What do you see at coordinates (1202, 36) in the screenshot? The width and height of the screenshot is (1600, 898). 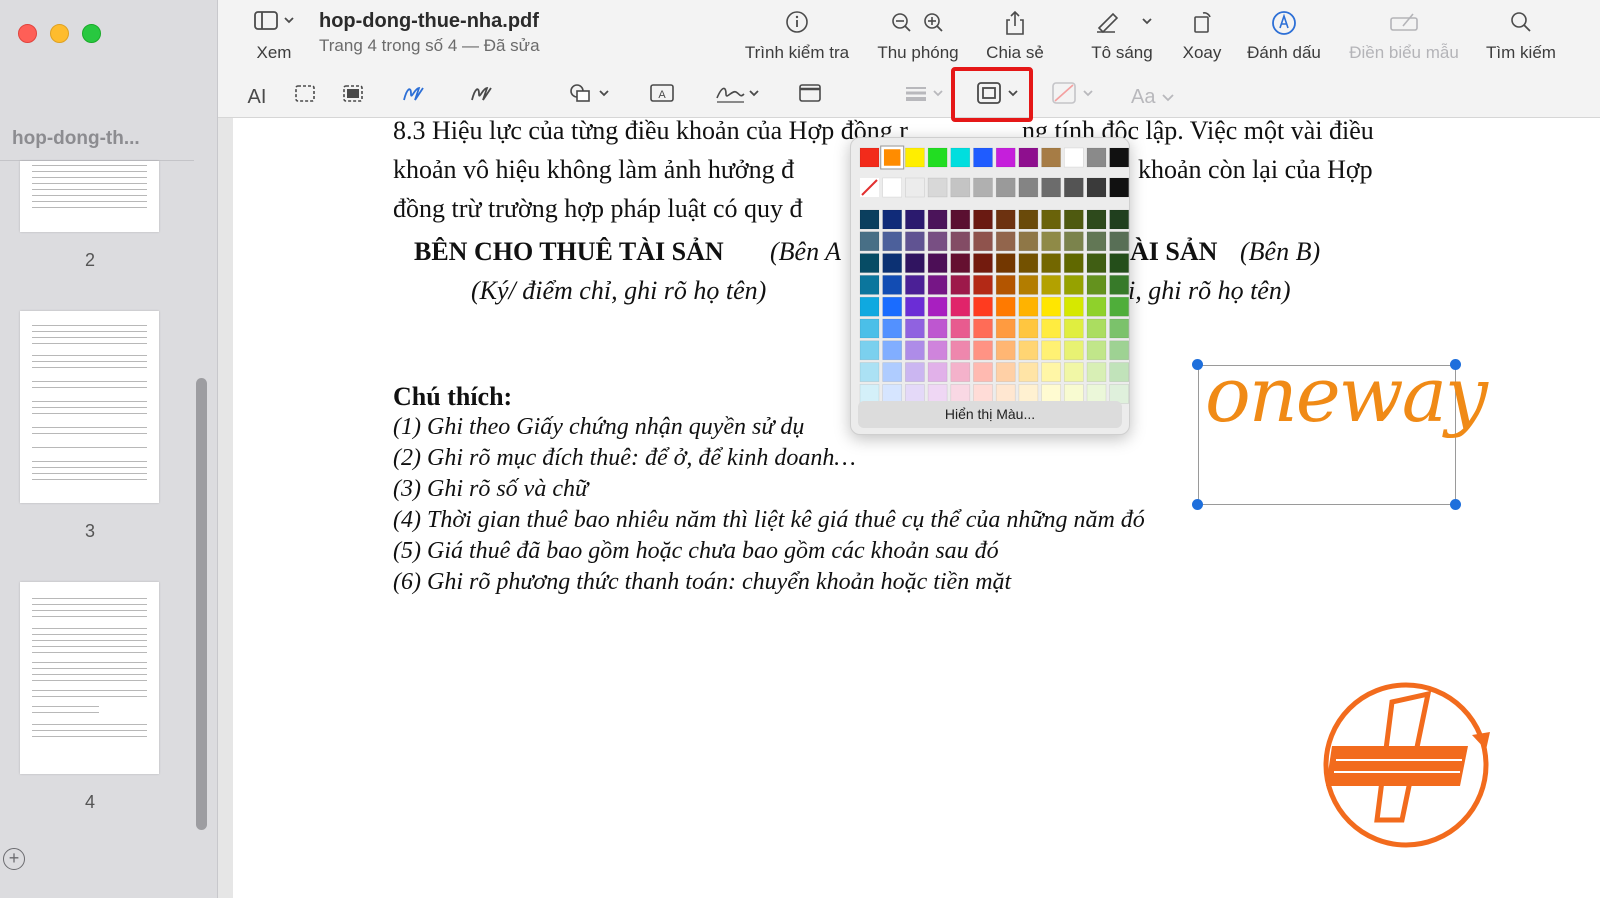 I see `rotate-button: Xoay` at bounding box center [1202, 36].